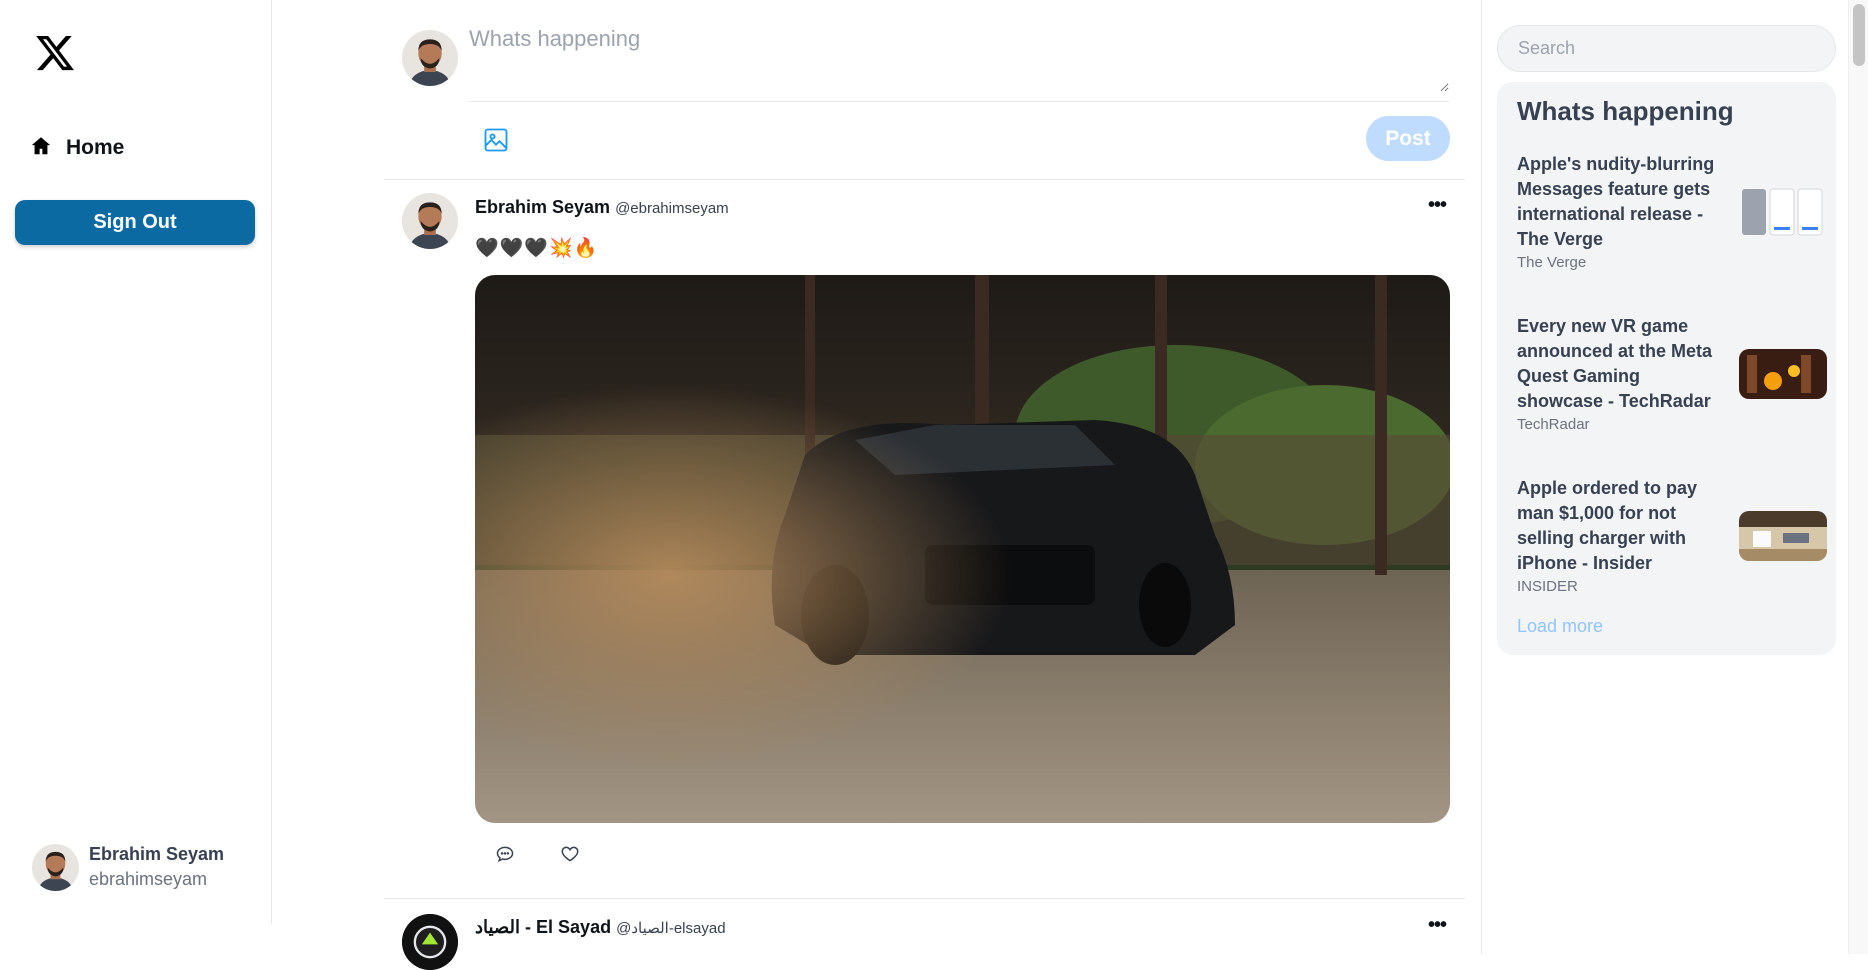  Describe the element at coordinates (136, 462) in the screenshot. I see `left-sidebar: Home Sign Out Ebrahim Seyam ebrahimseyam` at that location.